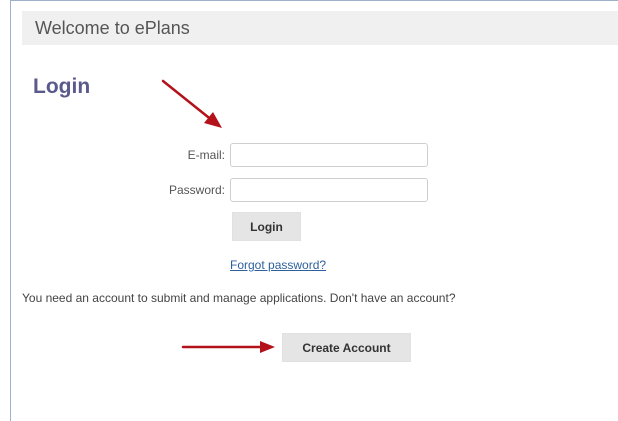 Image resolution: width=618 pixels, height=421 pixels. What do you see at coordinates (228, 347) in the screenshot?
I see `right-arrow-icon` at bounding box center [228, 347].